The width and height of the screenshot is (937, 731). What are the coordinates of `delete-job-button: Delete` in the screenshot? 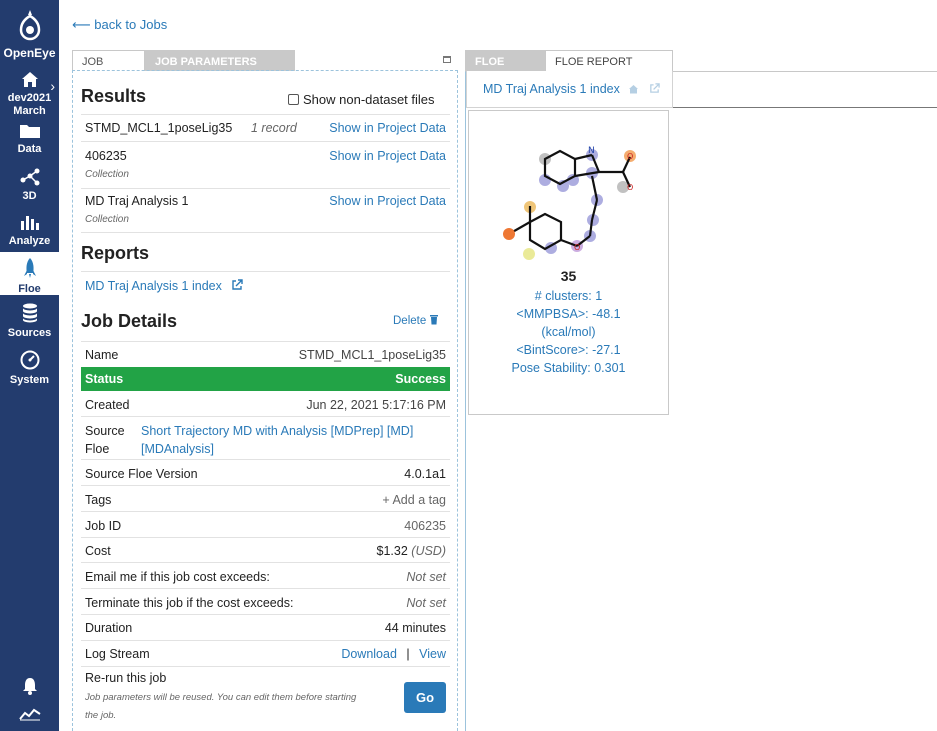 It's located at (416, 320).